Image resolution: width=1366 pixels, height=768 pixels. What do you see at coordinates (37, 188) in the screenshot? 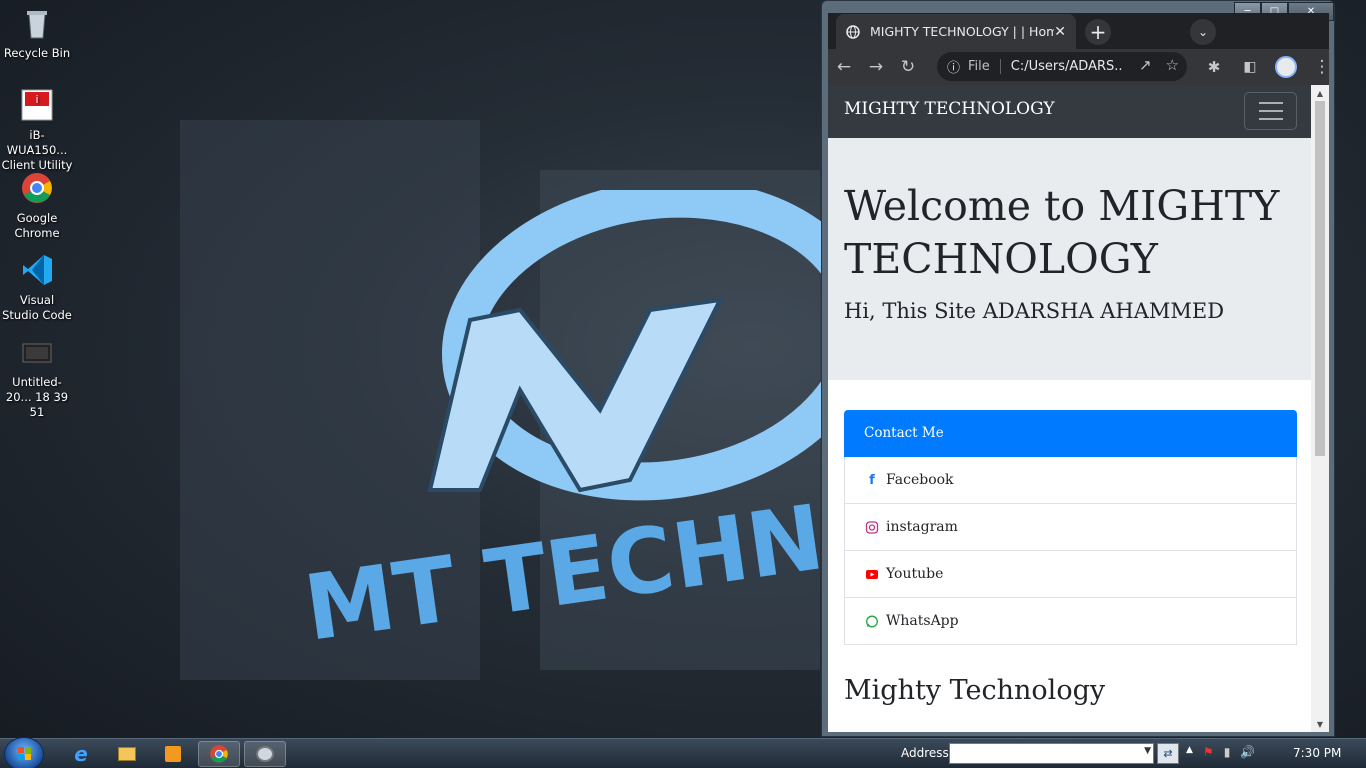
I see `chrome-icon` at bounding box center [37, 188].